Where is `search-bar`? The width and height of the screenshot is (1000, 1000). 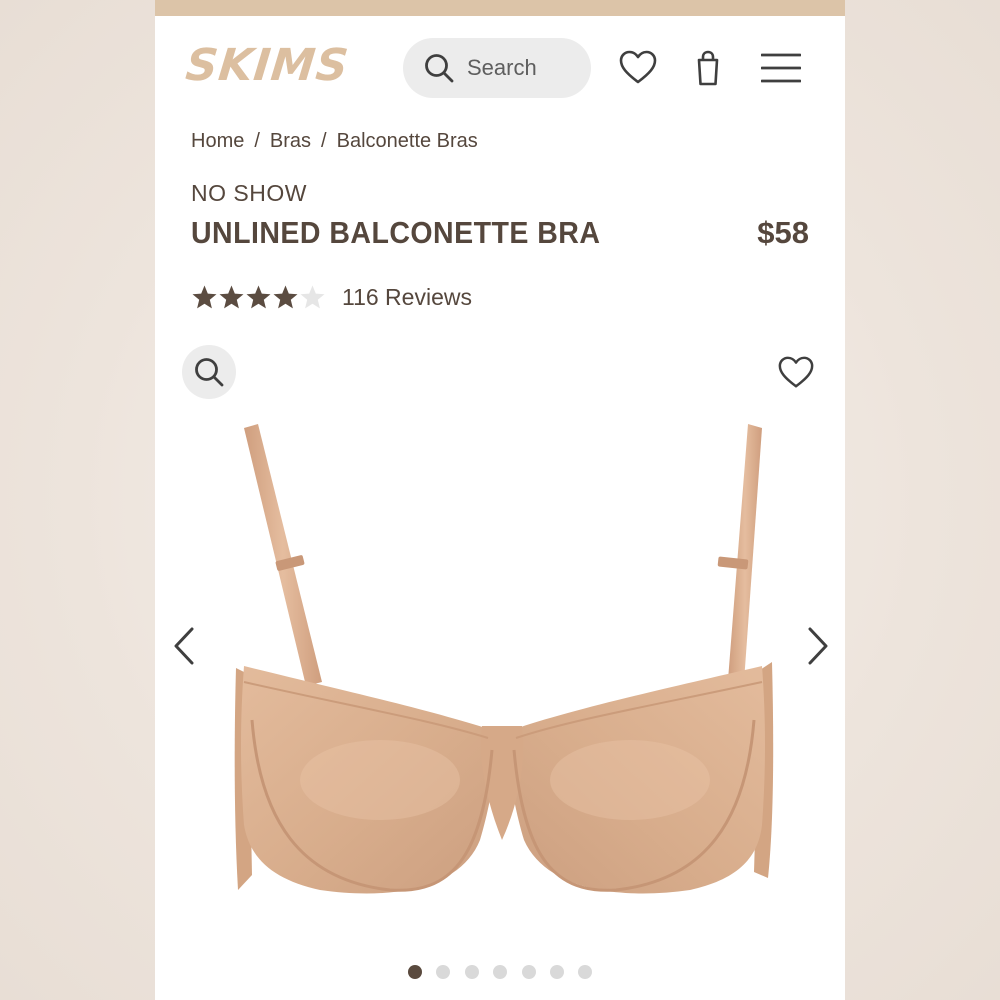
search-bar is located at coordinates (497, 68).